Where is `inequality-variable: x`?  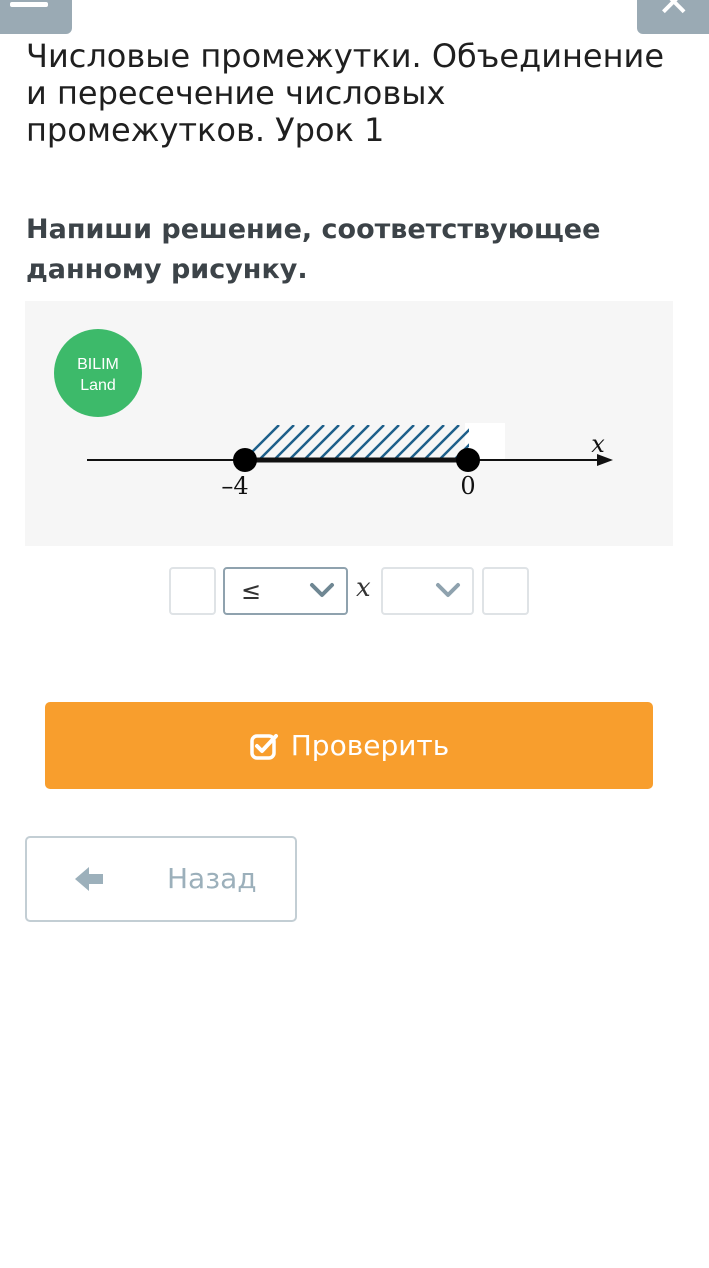 inequality-variable: x is located at coordinates (363, 588).